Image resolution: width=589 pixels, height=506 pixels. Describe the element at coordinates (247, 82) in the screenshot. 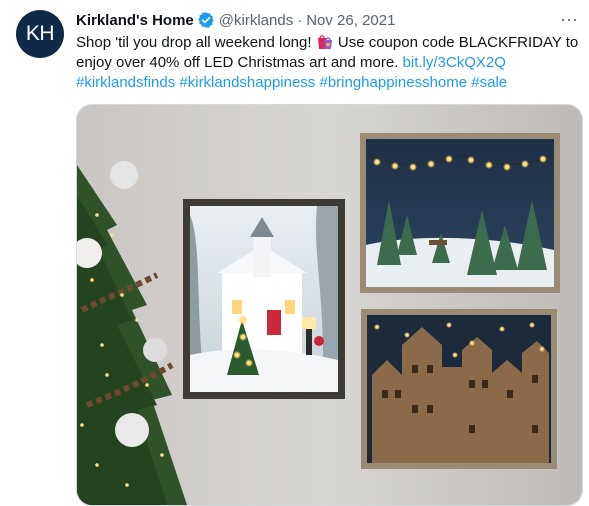

I see `hashtag-kirklandshappiness: #kirklandshappiness` at that location.